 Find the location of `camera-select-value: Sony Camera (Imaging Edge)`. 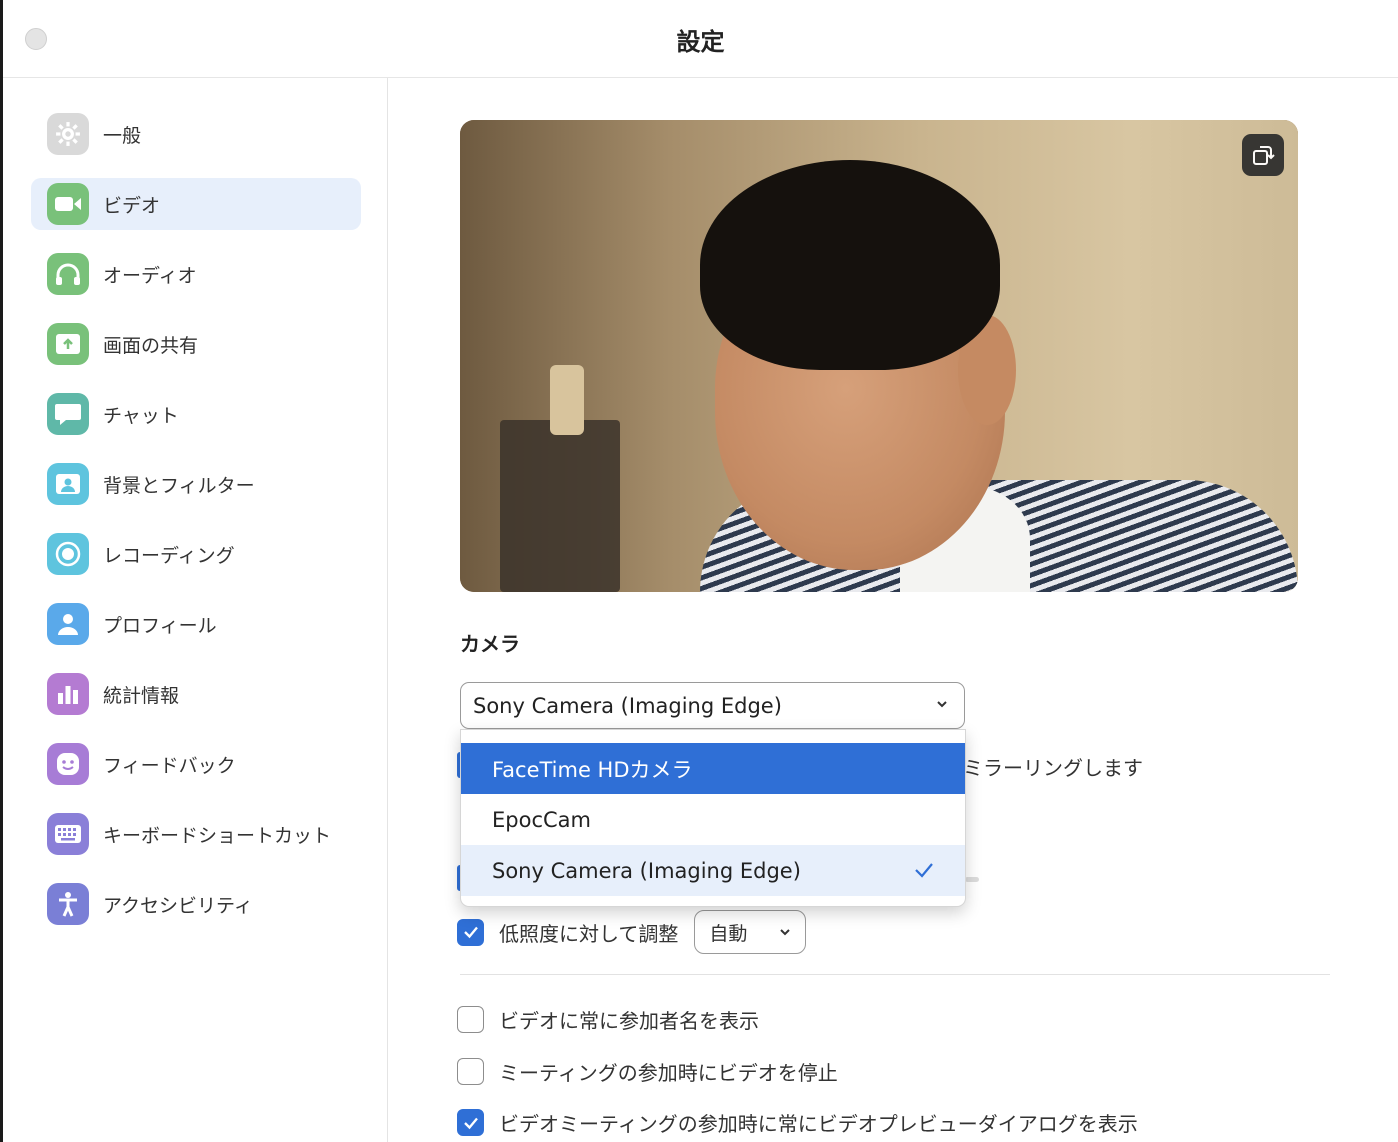

camera-select-value: Sony Camera (Imaging Edge) is located at coordinates (627, 705).